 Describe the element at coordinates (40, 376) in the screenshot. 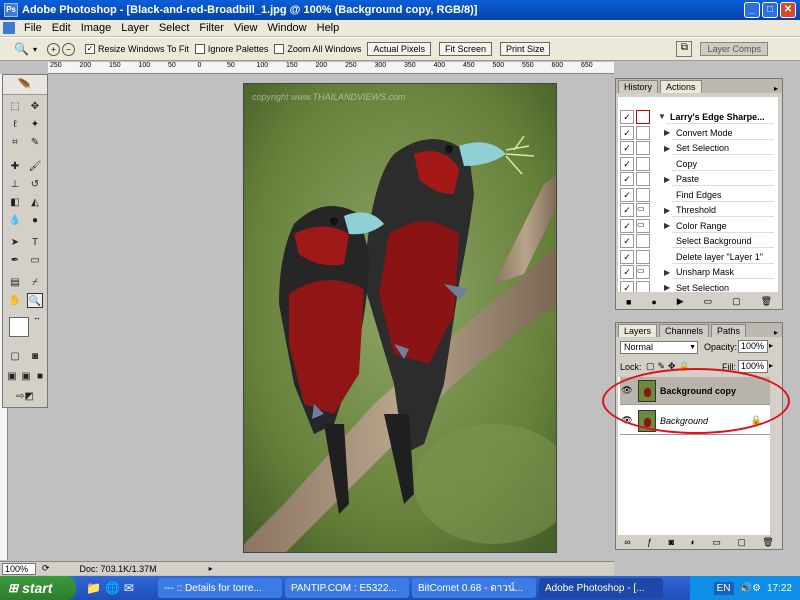

I see `screen-mode-full-icon: ■` at that location.